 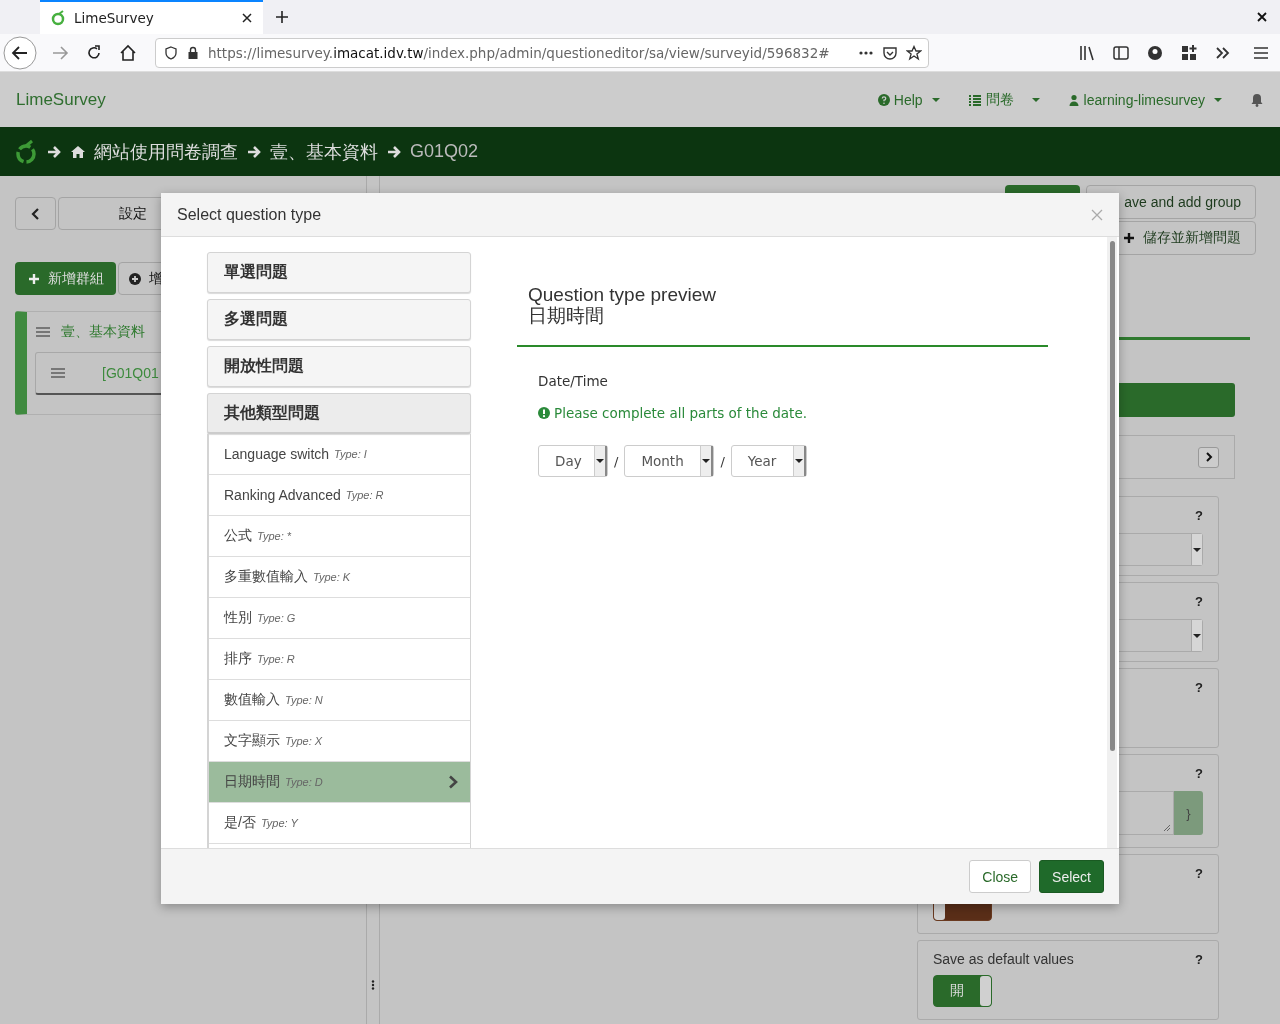 What do you see at coordinates (61, 99) in the screenshot?
I see `brand-link: LimeSurvey` at bounding box center [61, 99].